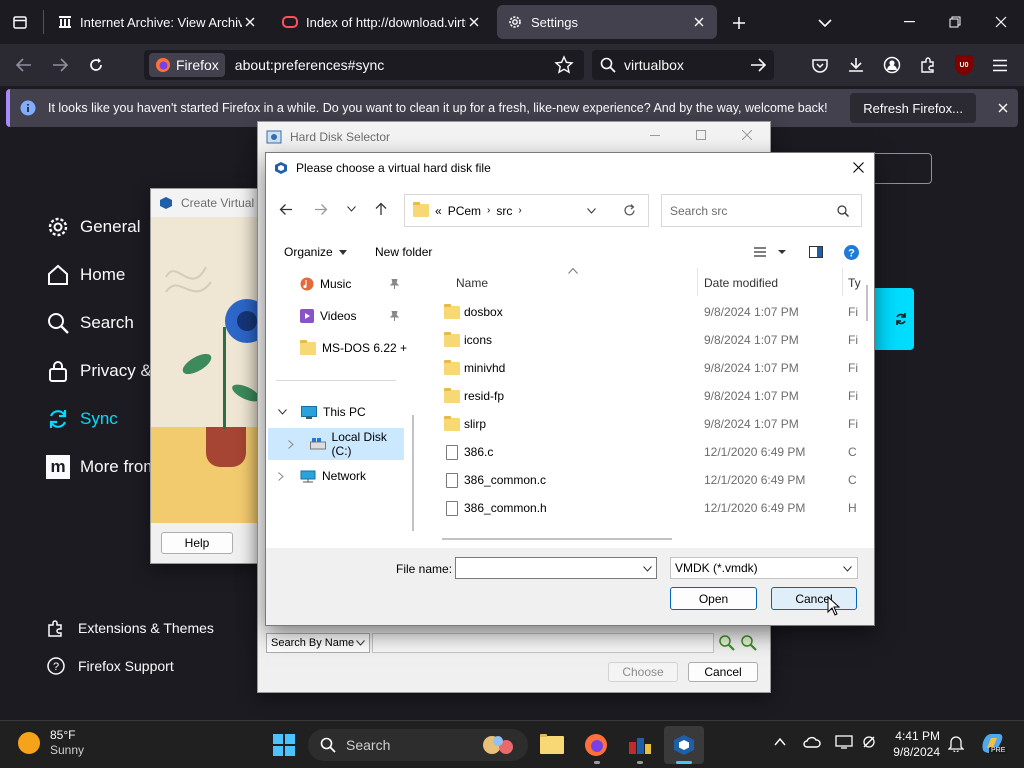 The height and width of the screenshot is (768, 1024). I want to click on tab-overview-icon, so click(20, 22).